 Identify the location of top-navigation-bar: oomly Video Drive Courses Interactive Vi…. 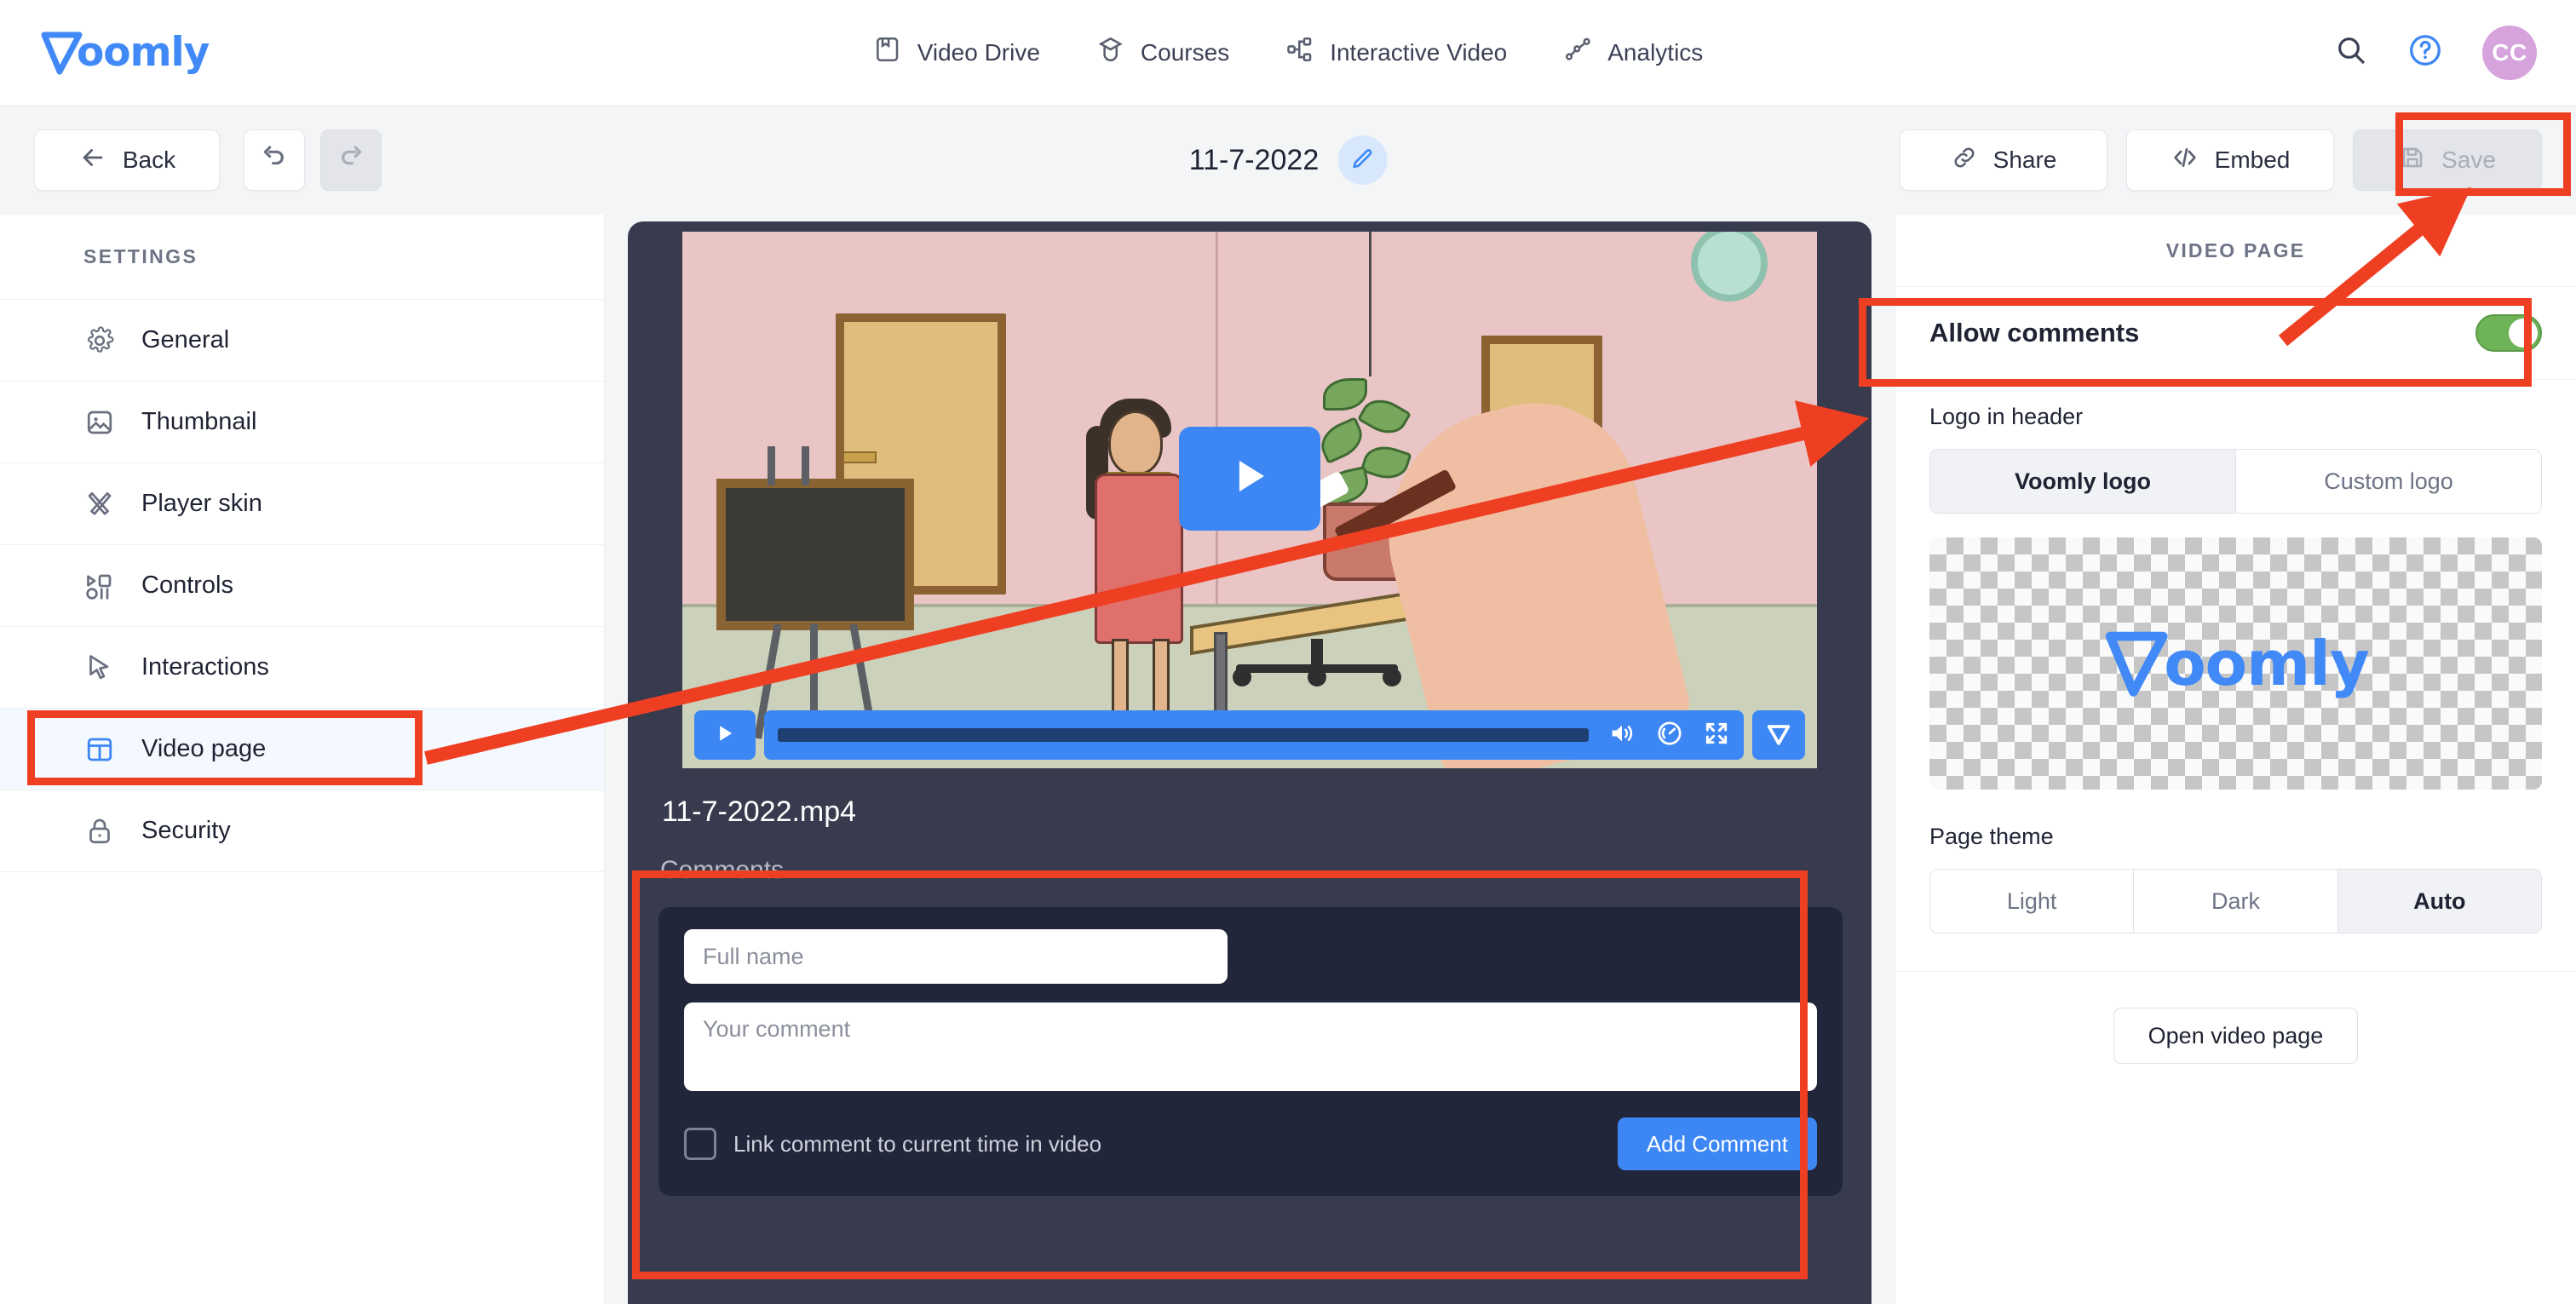
(1288, 53).